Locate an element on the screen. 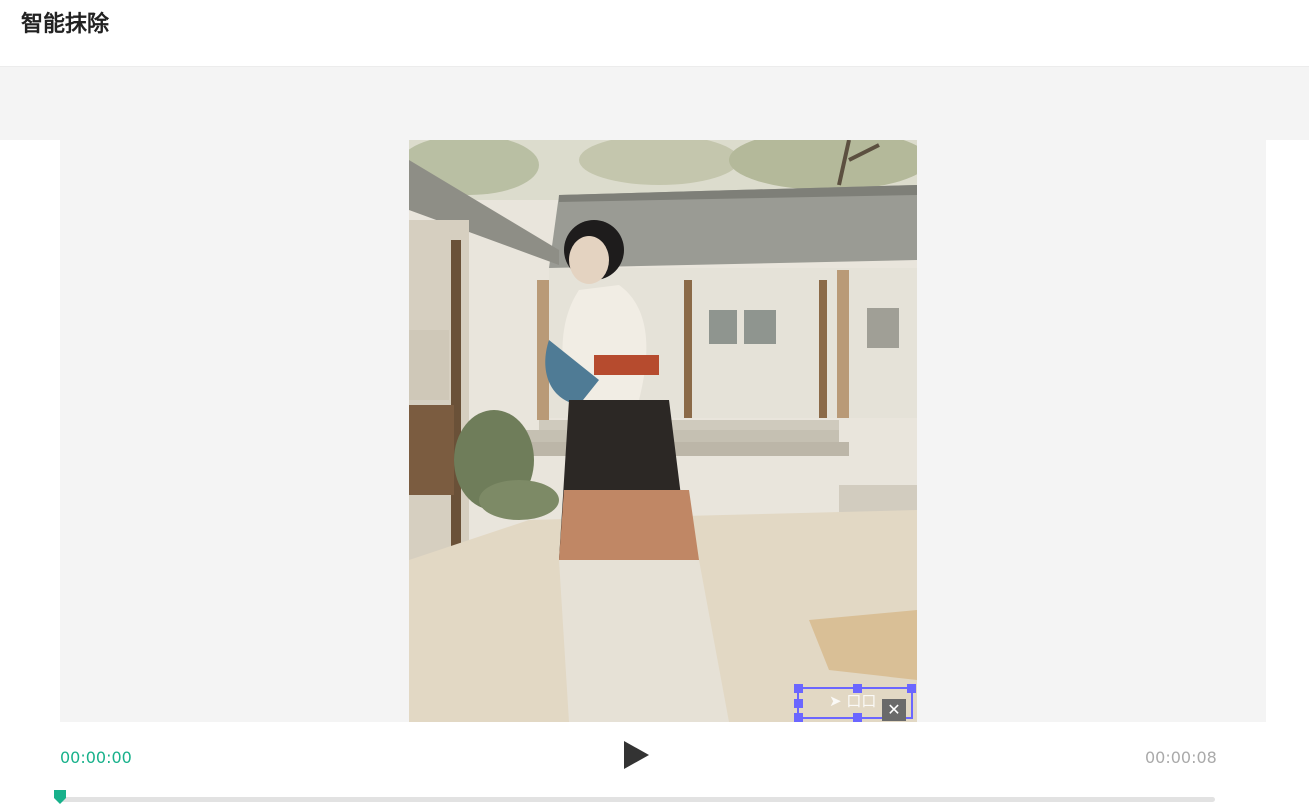  progress-thumb is located at coordinates (60, 796).